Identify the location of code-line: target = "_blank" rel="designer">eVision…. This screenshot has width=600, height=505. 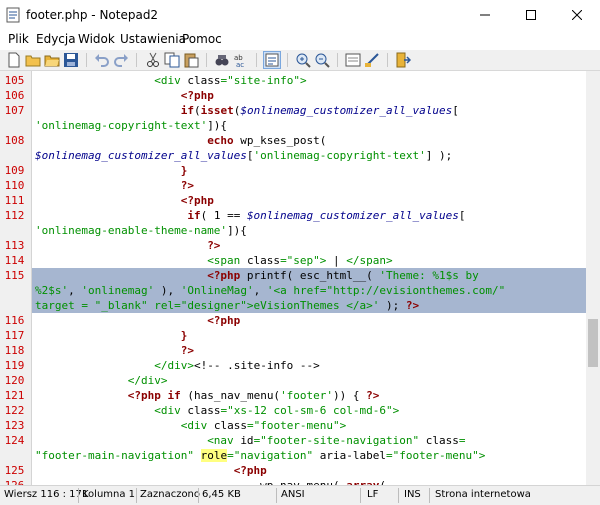
(309, 305).